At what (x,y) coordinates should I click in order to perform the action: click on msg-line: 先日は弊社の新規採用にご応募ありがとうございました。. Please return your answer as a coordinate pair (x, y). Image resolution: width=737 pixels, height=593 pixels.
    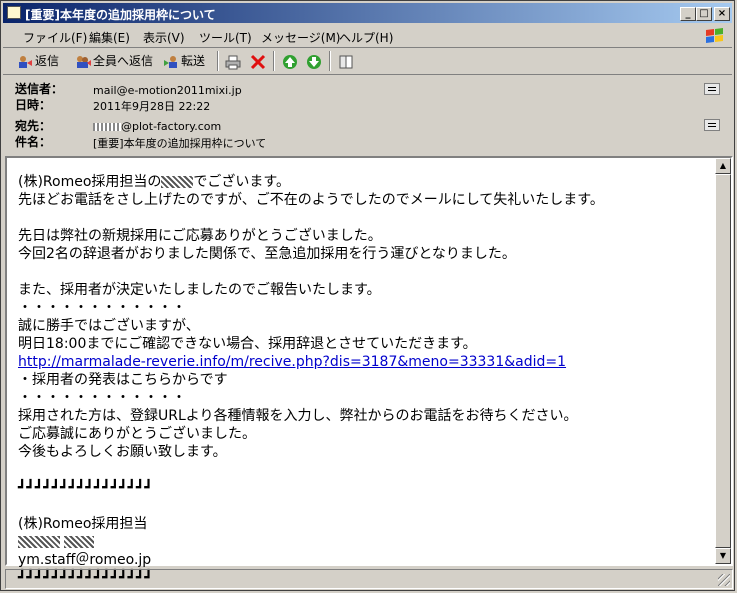
    Looking at the image, I should click on (200, 236).